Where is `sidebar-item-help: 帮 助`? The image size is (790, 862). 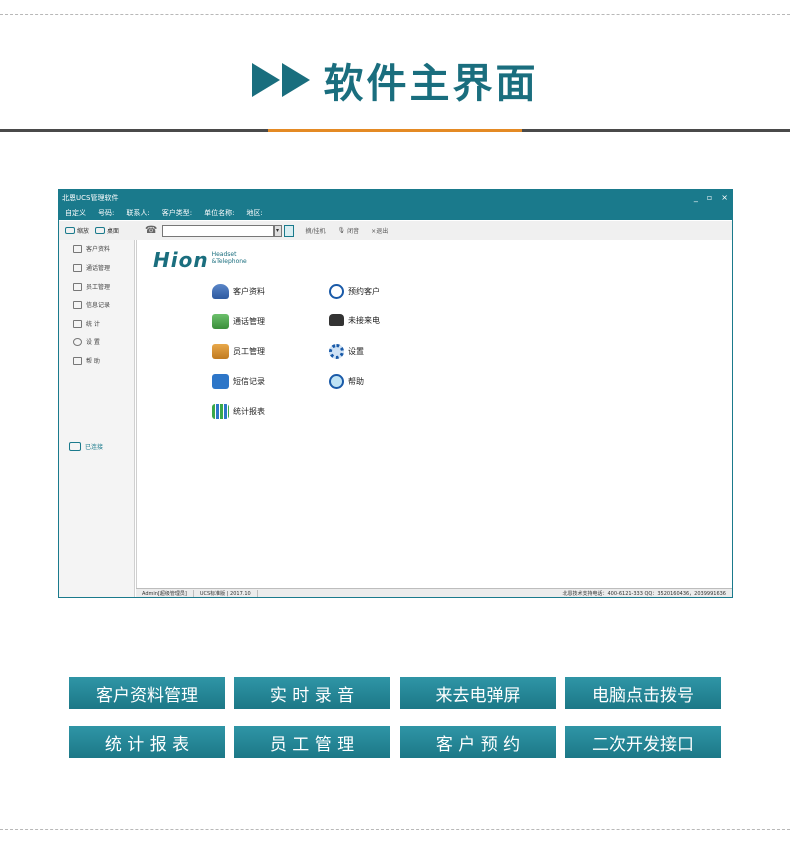 sidebar-item-help: 帮 助 is located at coordinates (86, 360).